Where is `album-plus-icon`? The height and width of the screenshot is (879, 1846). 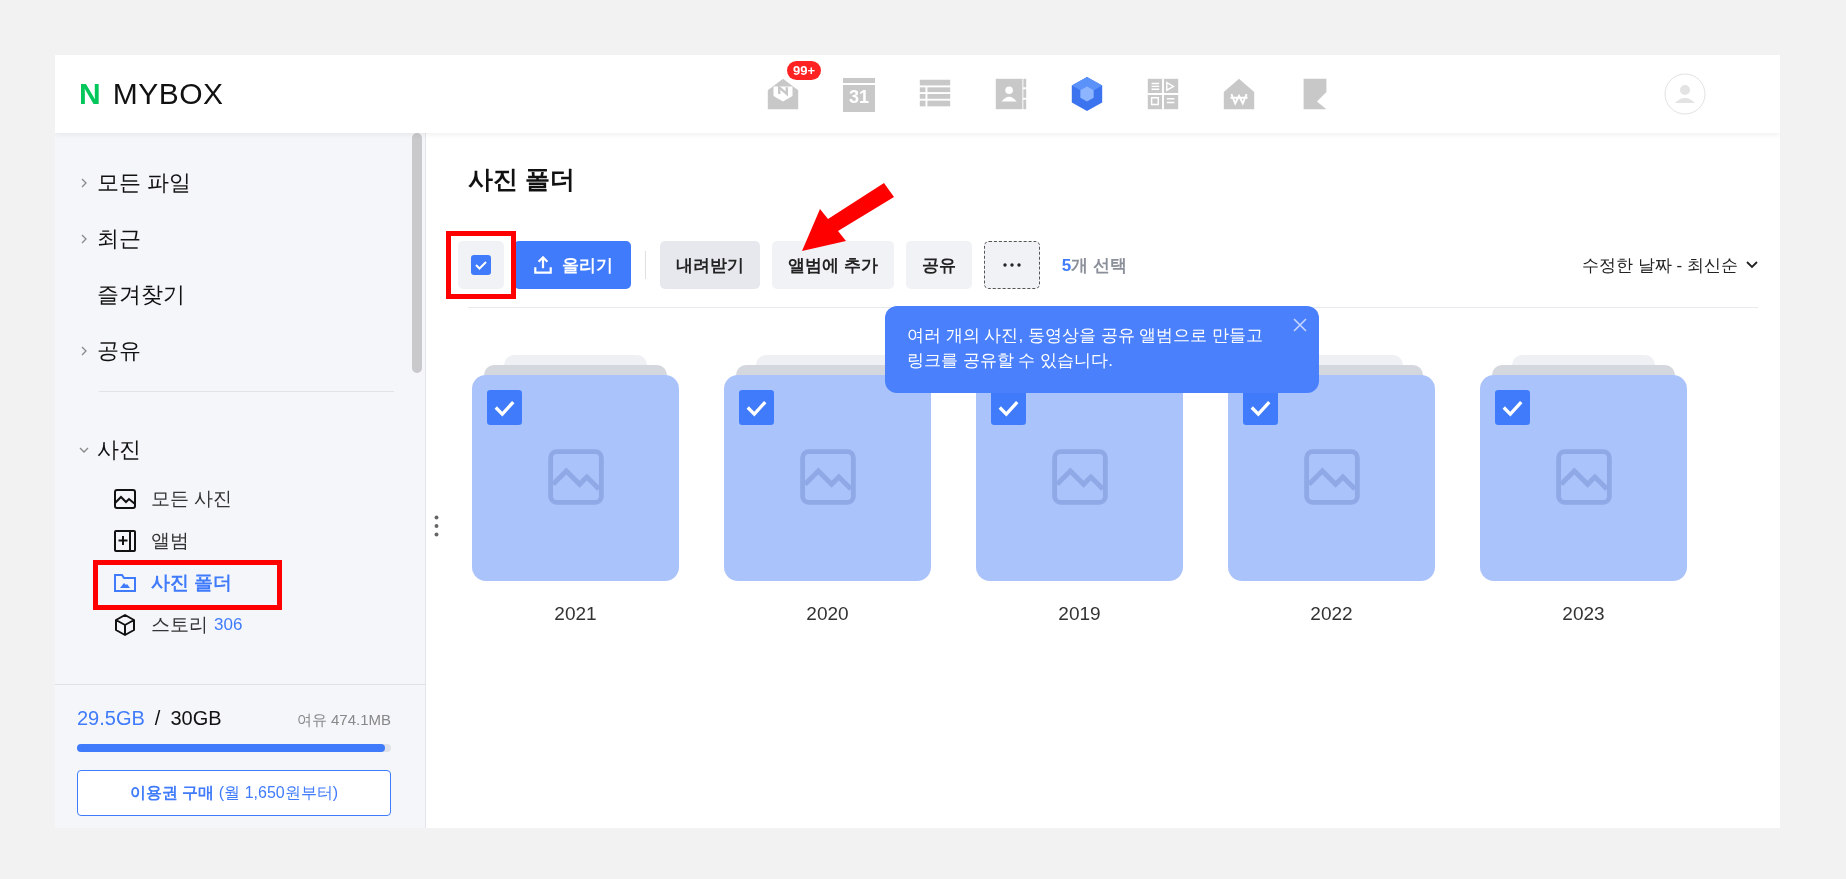 album-plus-icon is located at coordinates (125, 541).